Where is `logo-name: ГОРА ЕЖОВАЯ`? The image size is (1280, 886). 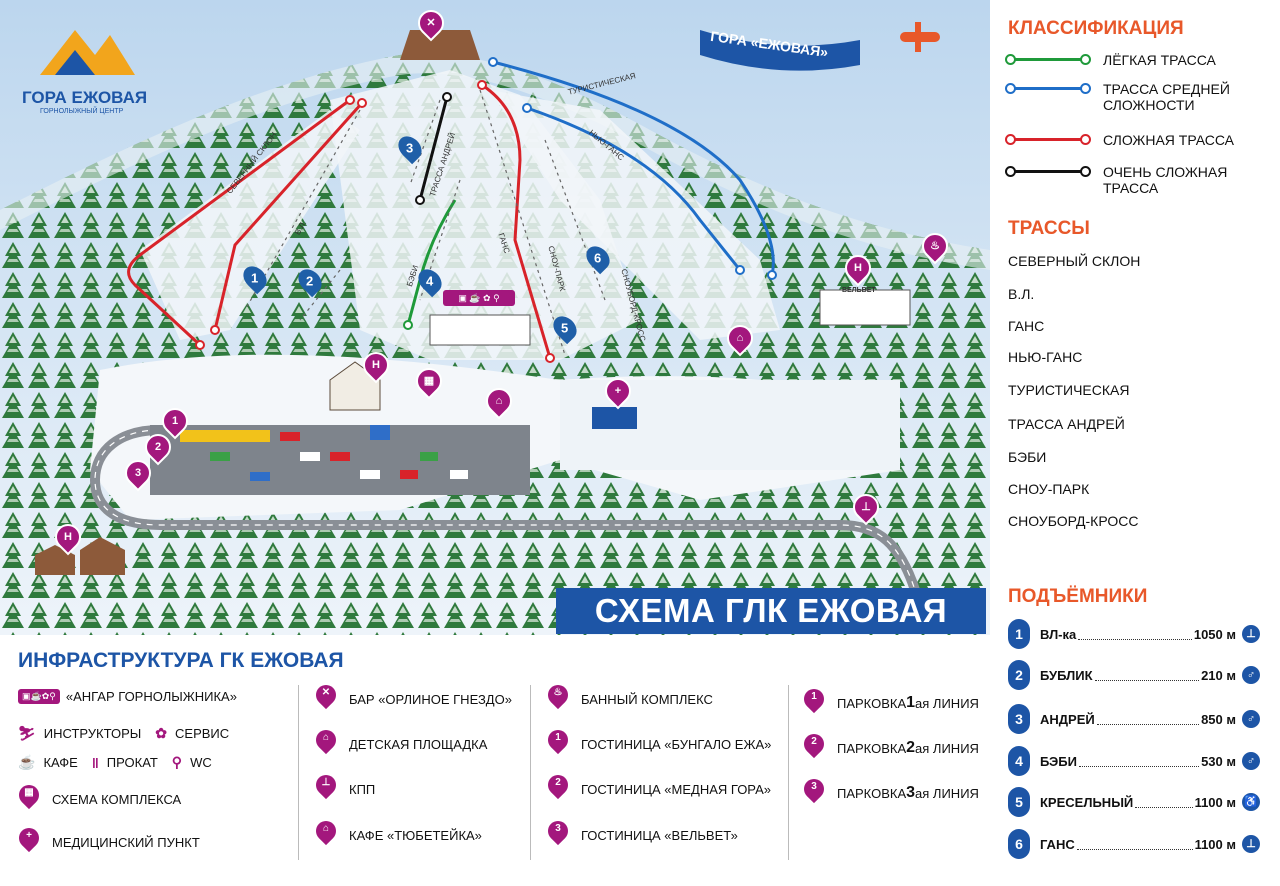
logo-name: ГОРА ЕЖОВАЯ is located at coordinates (85, 97).